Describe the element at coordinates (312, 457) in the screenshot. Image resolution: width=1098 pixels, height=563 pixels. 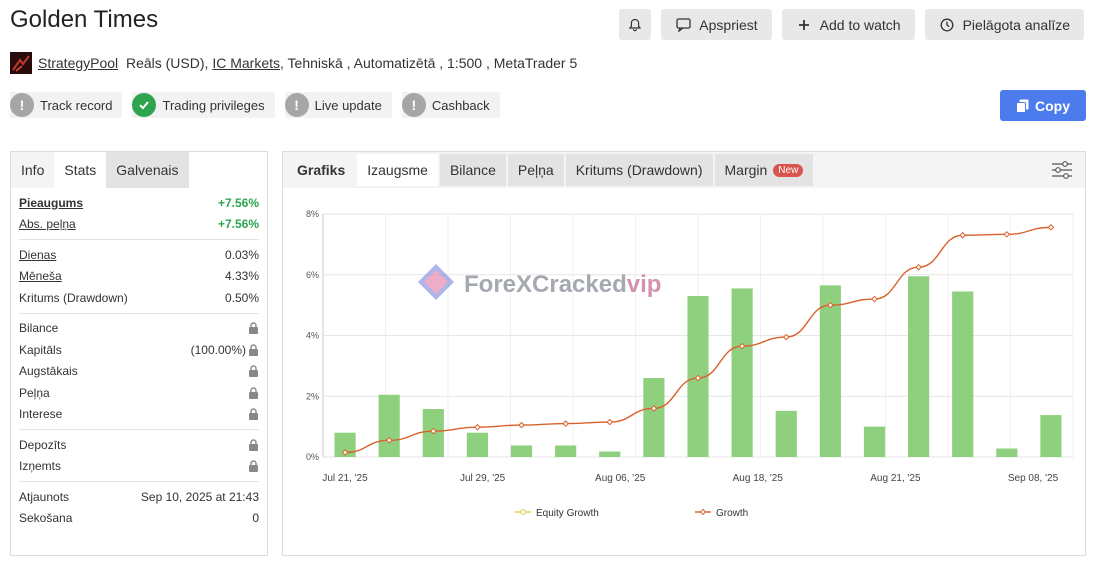
I see `y-tick-label: 0%` at that location.